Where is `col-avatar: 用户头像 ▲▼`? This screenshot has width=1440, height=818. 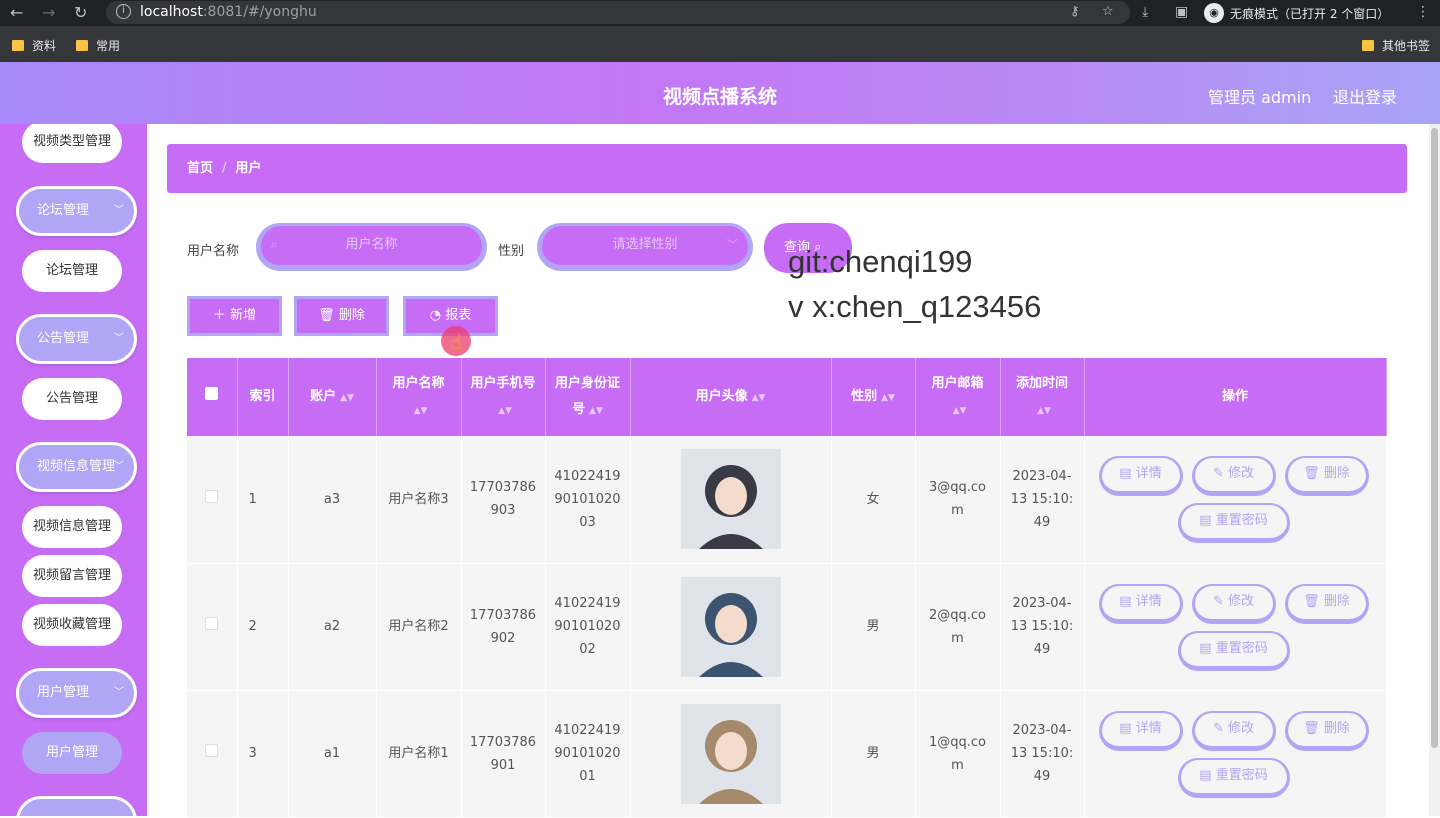 col-avatar: 用户头像 ▲▼ is located at coordinates (731, 397).